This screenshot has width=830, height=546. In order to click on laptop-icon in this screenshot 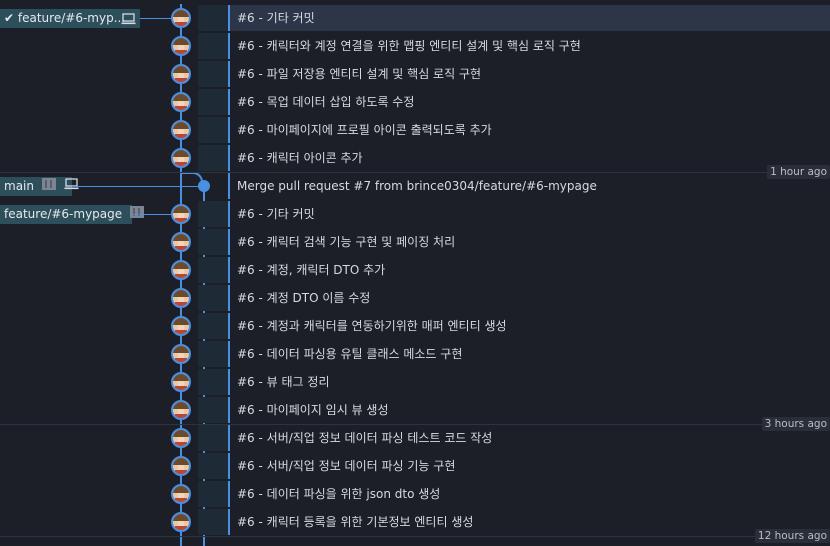, I will do `click(128, 21)`.